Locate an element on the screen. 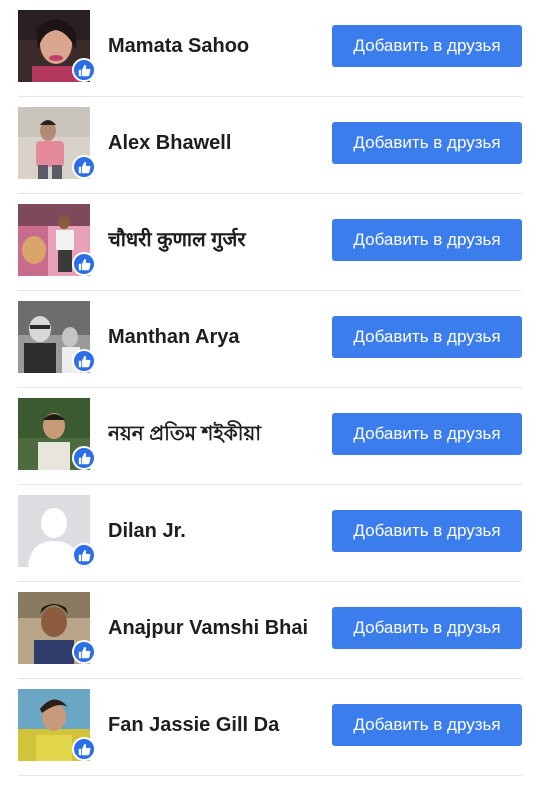 This screenshot has height=785, width=540. person-name: নয়ন প্ৰতিম শইকীয়া is located at coordinates (215, 434).